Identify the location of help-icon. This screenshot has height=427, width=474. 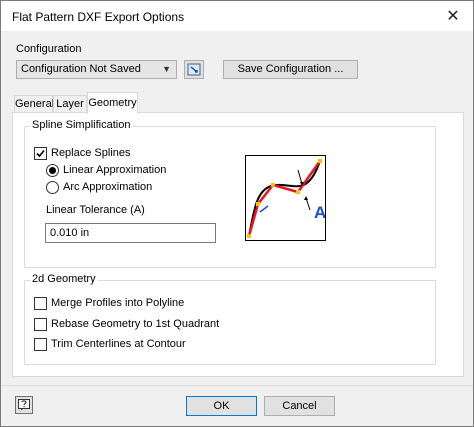
(24, 405).